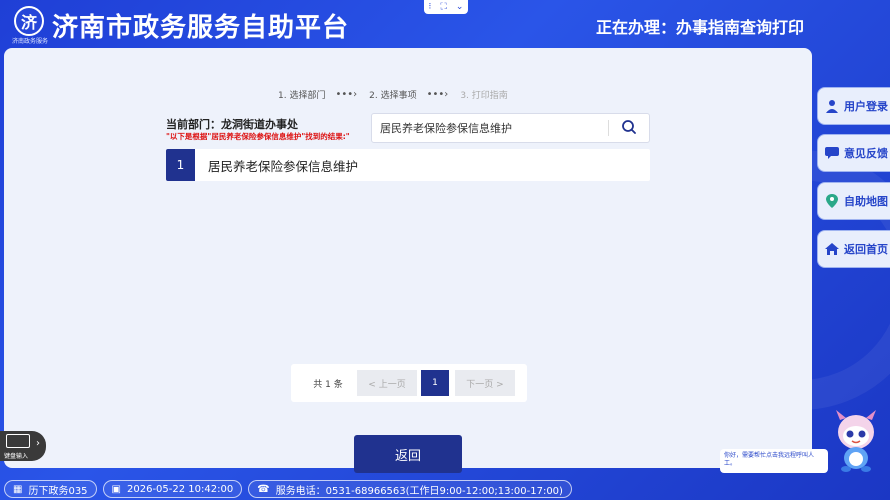  What do you see at coordinates (302, 96) in the screenshot?
I see `step-select-department: 1. 选择部门` at bounding box center [302, 96].